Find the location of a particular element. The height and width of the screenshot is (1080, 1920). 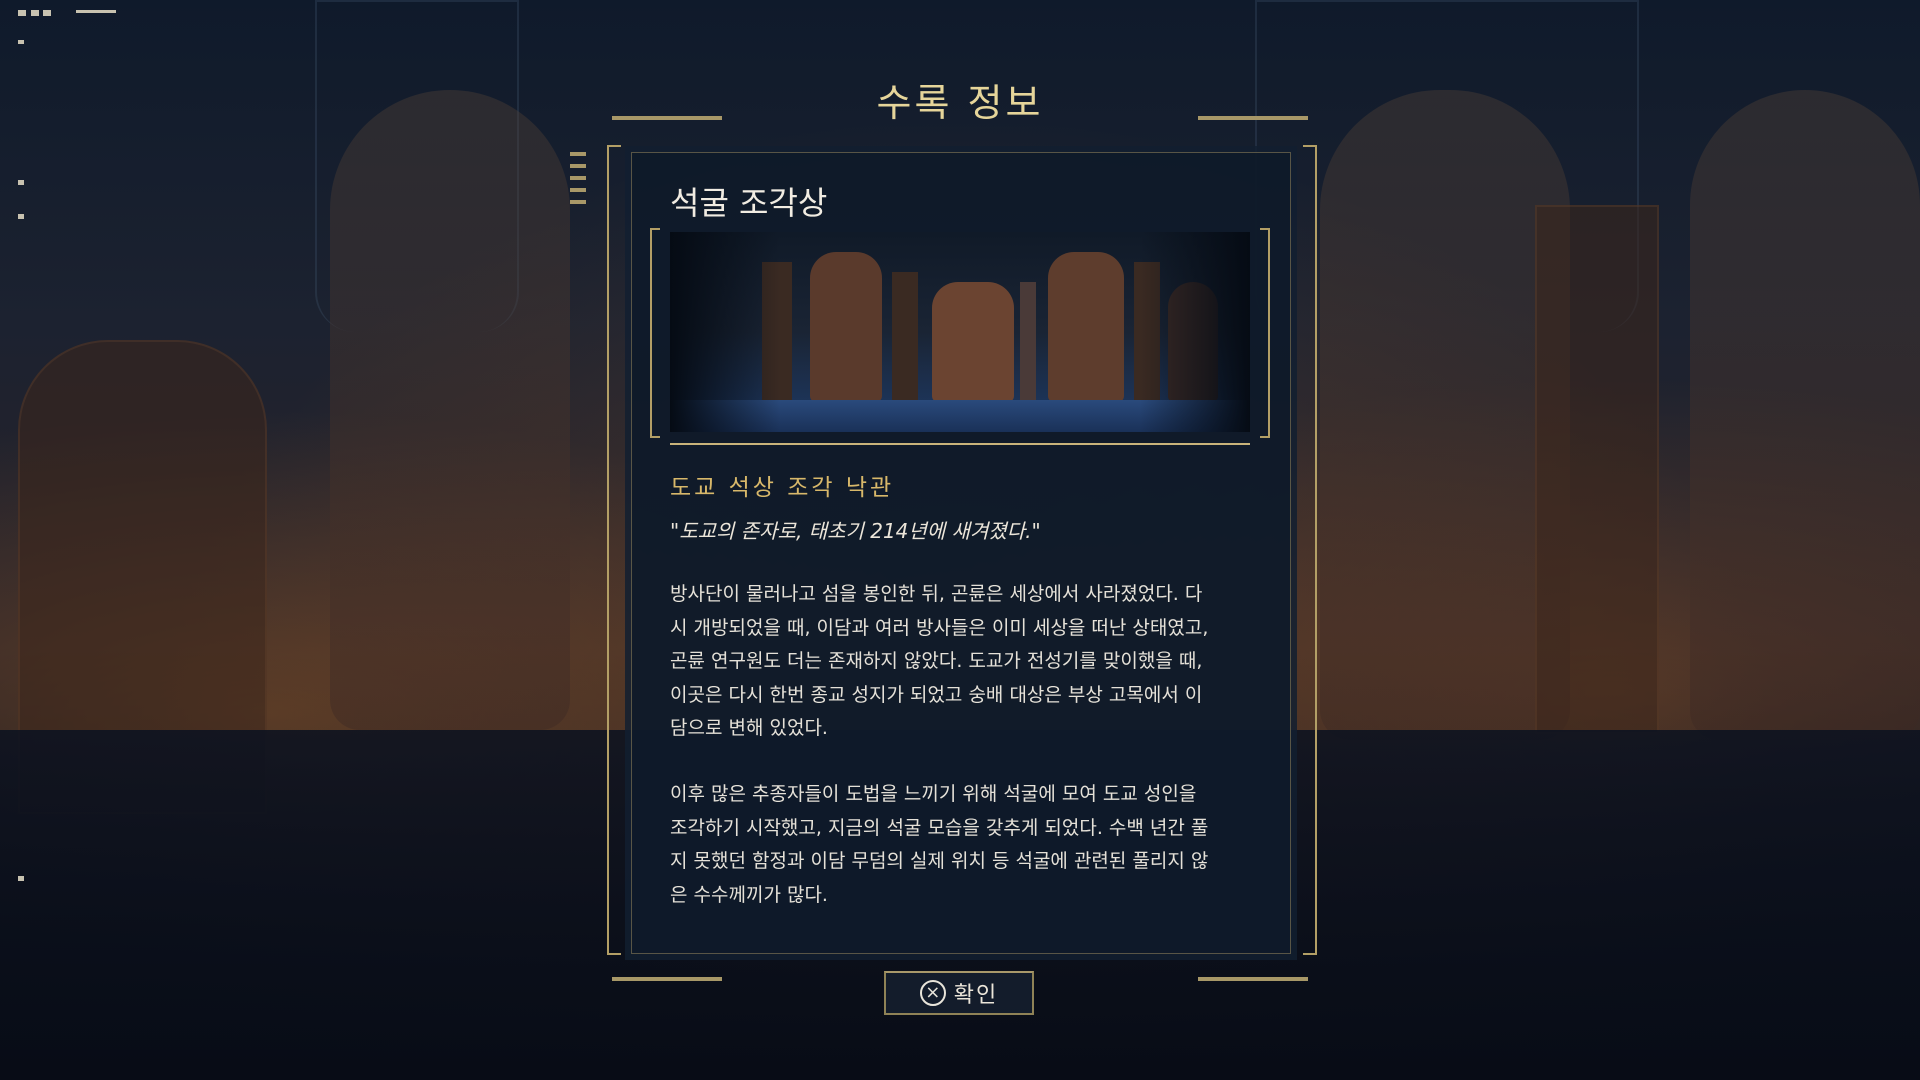

title-rule-right is located at coordinates (1253, 118).